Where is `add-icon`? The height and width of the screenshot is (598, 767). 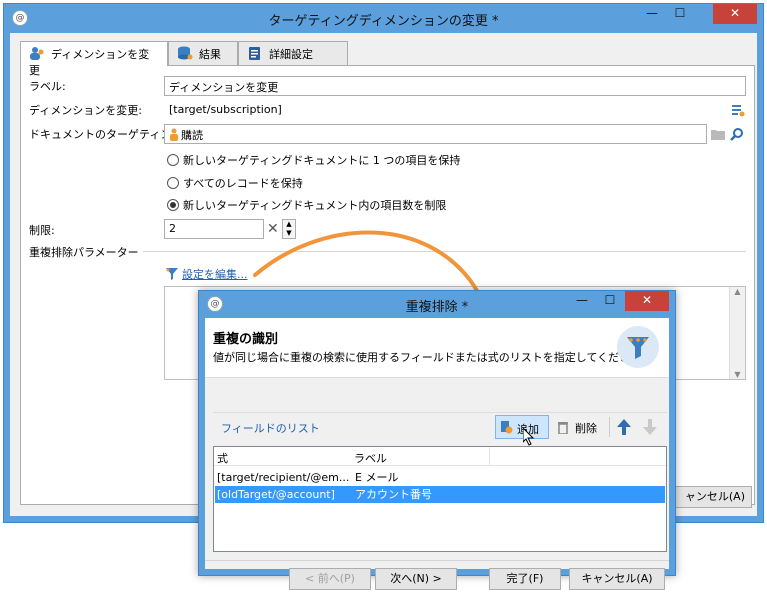 add-icon is located at coordinates (506, 427).